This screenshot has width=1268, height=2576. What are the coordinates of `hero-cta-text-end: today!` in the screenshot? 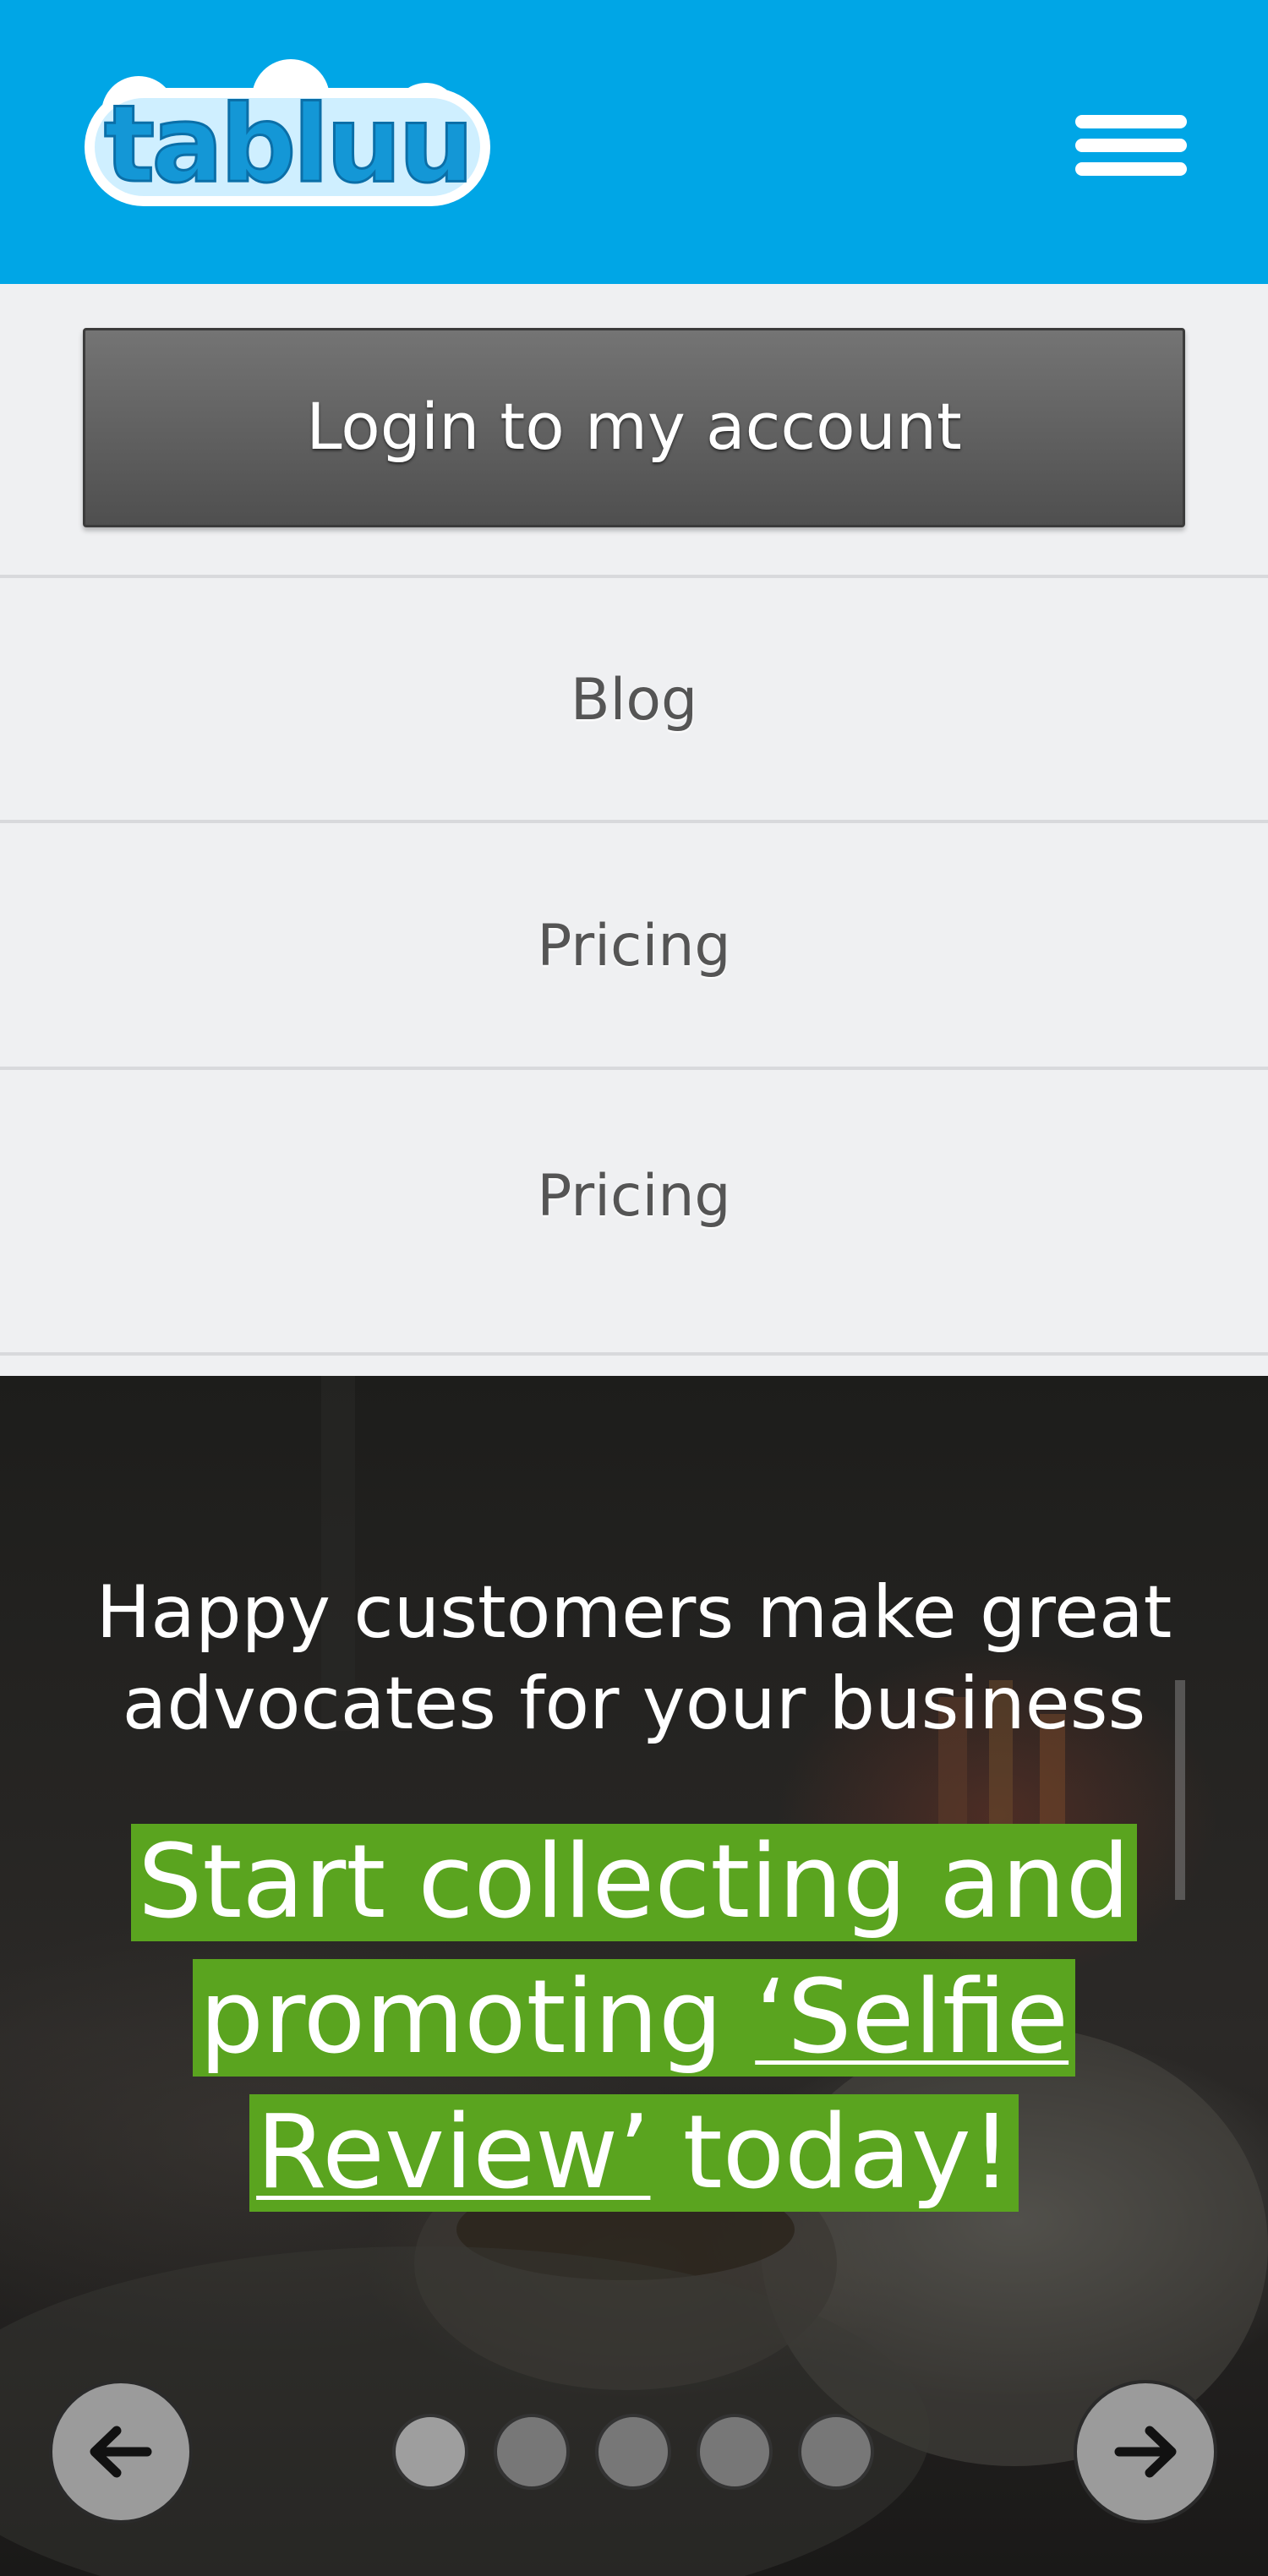 It's located at (847, 2153).